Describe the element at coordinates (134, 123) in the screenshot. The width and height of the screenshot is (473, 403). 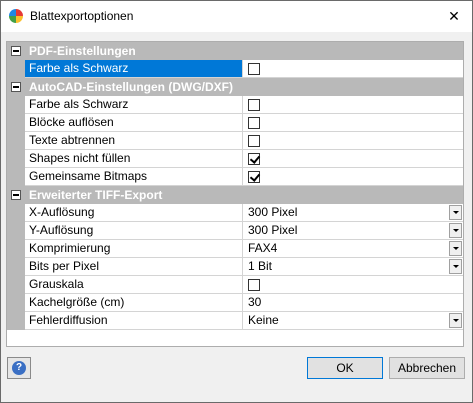
I see `property-name: Blöcke auflösen` at that location.